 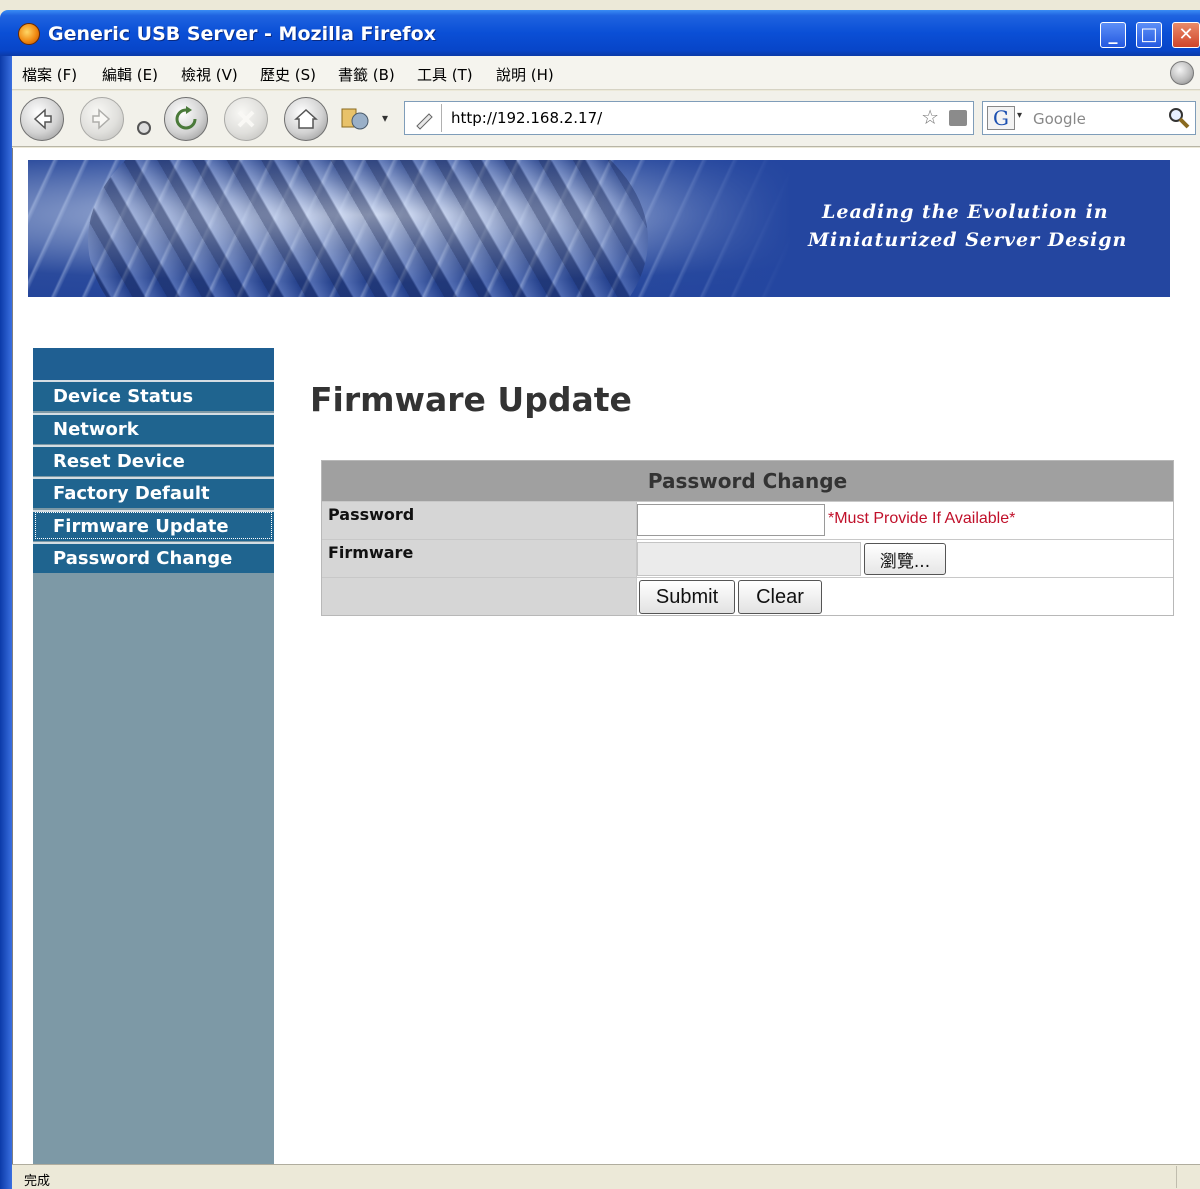 I want to click on firmware-label-cell: Firmware, so click(x=479, y=558).